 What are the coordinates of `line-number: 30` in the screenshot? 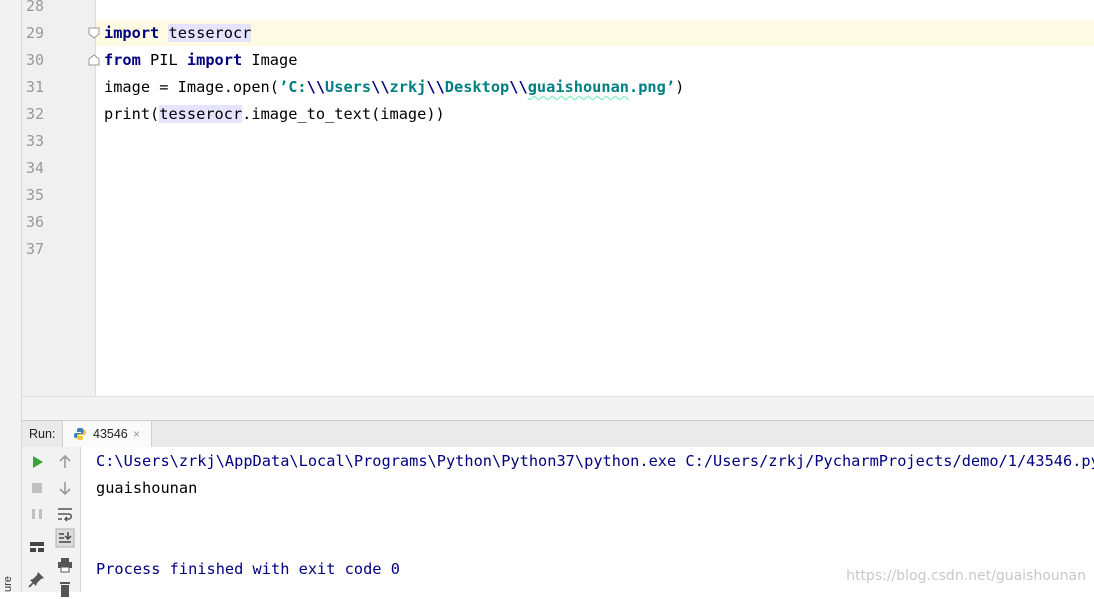 It's located at (35, 60).